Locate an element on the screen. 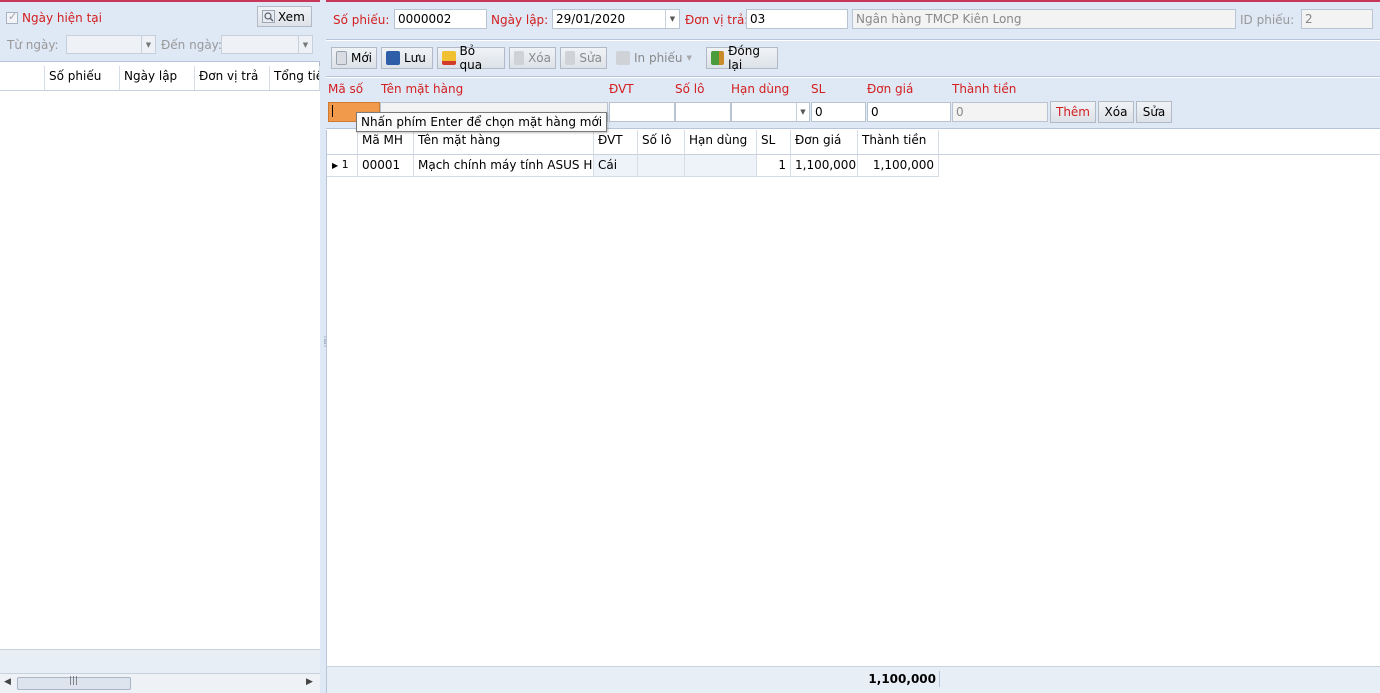 This screenshot has width=1380, height=693. filter-panel: Ngày hiện tại Xem Từ ngày: ▼ Đến ngày: ▼ is located at coordinates (160, 31).